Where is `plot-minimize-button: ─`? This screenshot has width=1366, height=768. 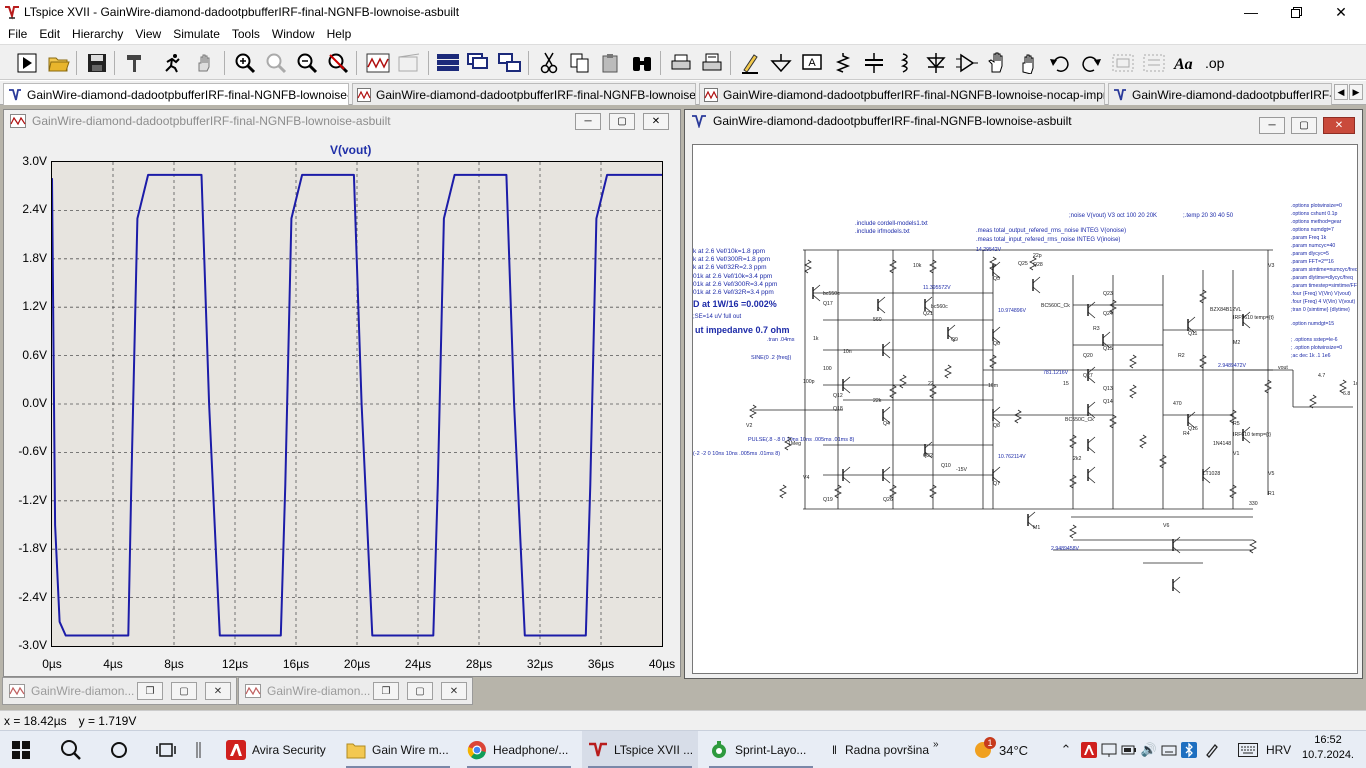
plot-minimize-button: ─ is located at coordinates (588, 121).